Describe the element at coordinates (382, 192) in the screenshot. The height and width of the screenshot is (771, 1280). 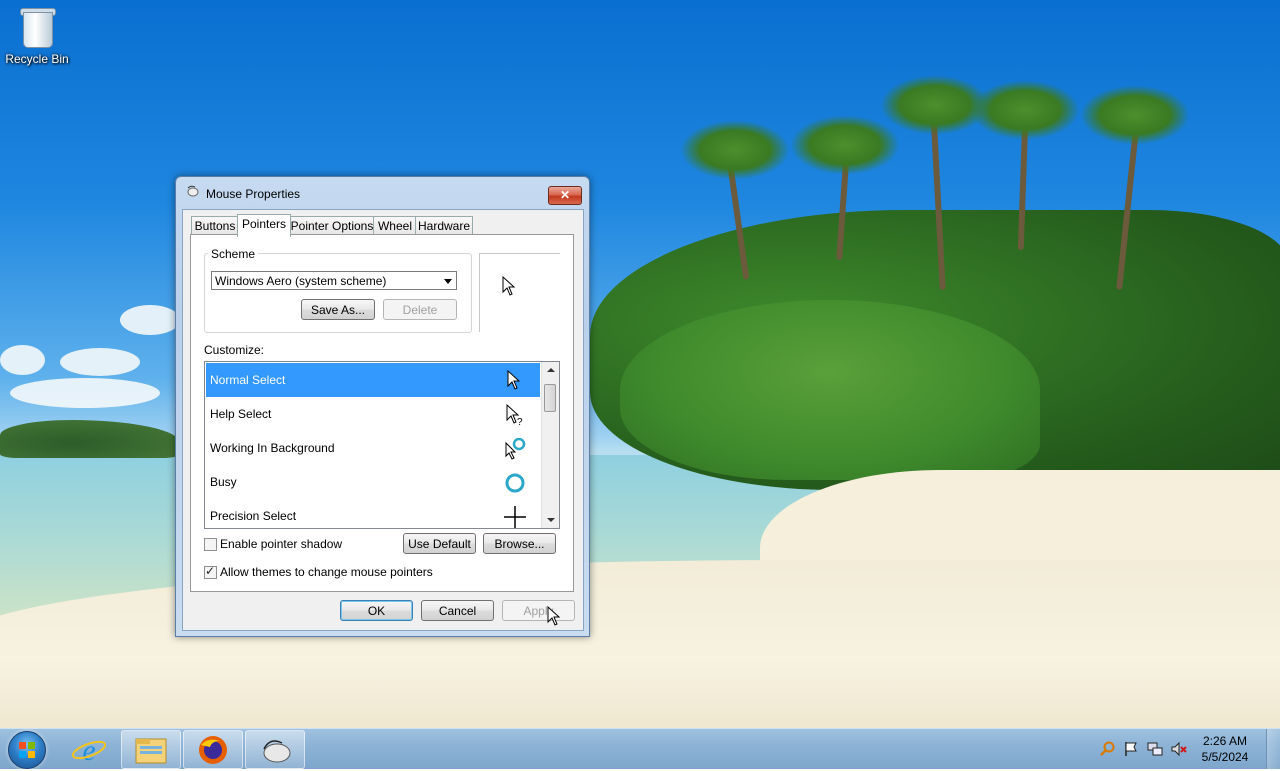
I see `title-bar: Mouse Properties ✕` at that location.